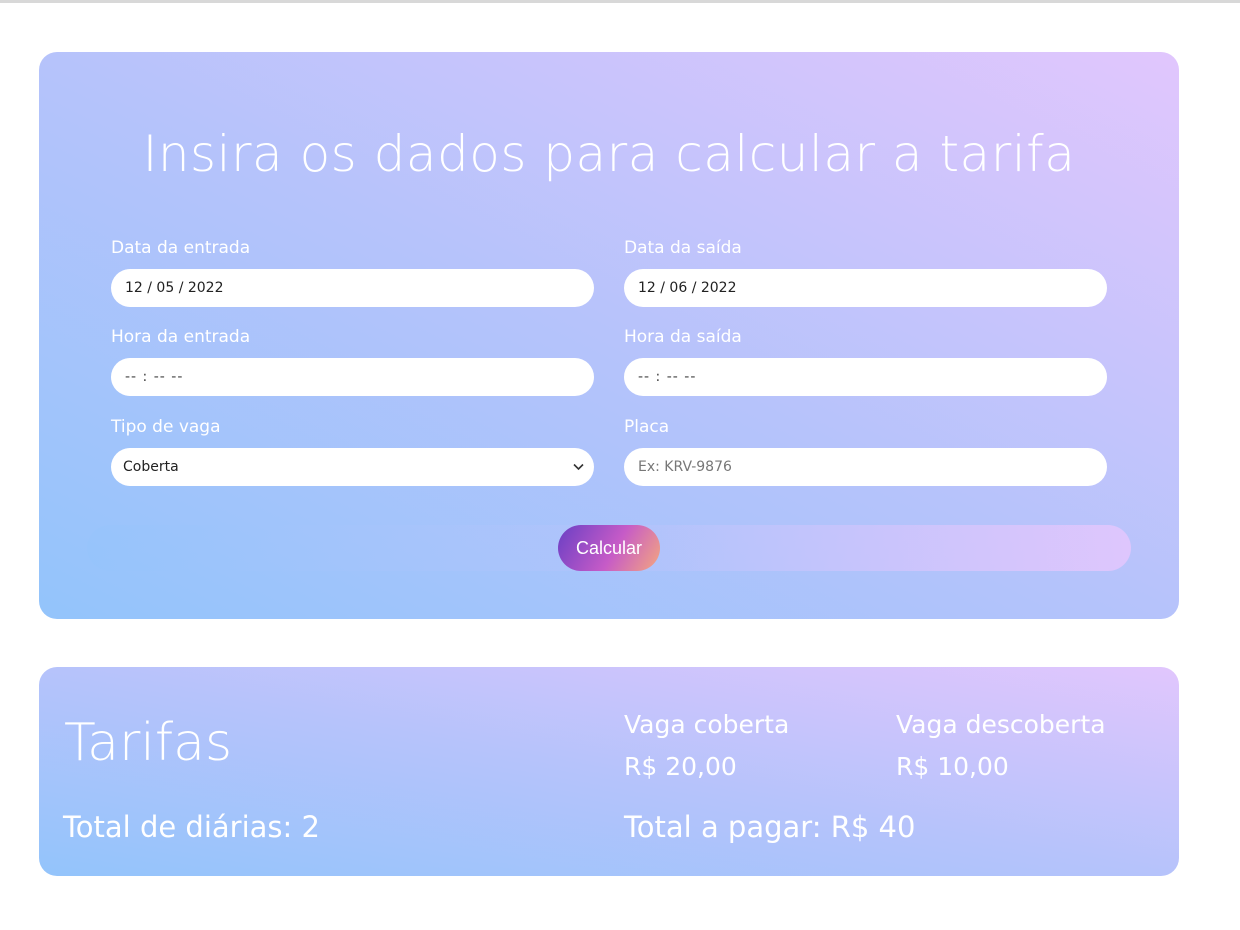 Image resolution: width=1240 pixels, height=930 pixels. I want to click on tariffs-title: Tarifas, so click(148, 743).